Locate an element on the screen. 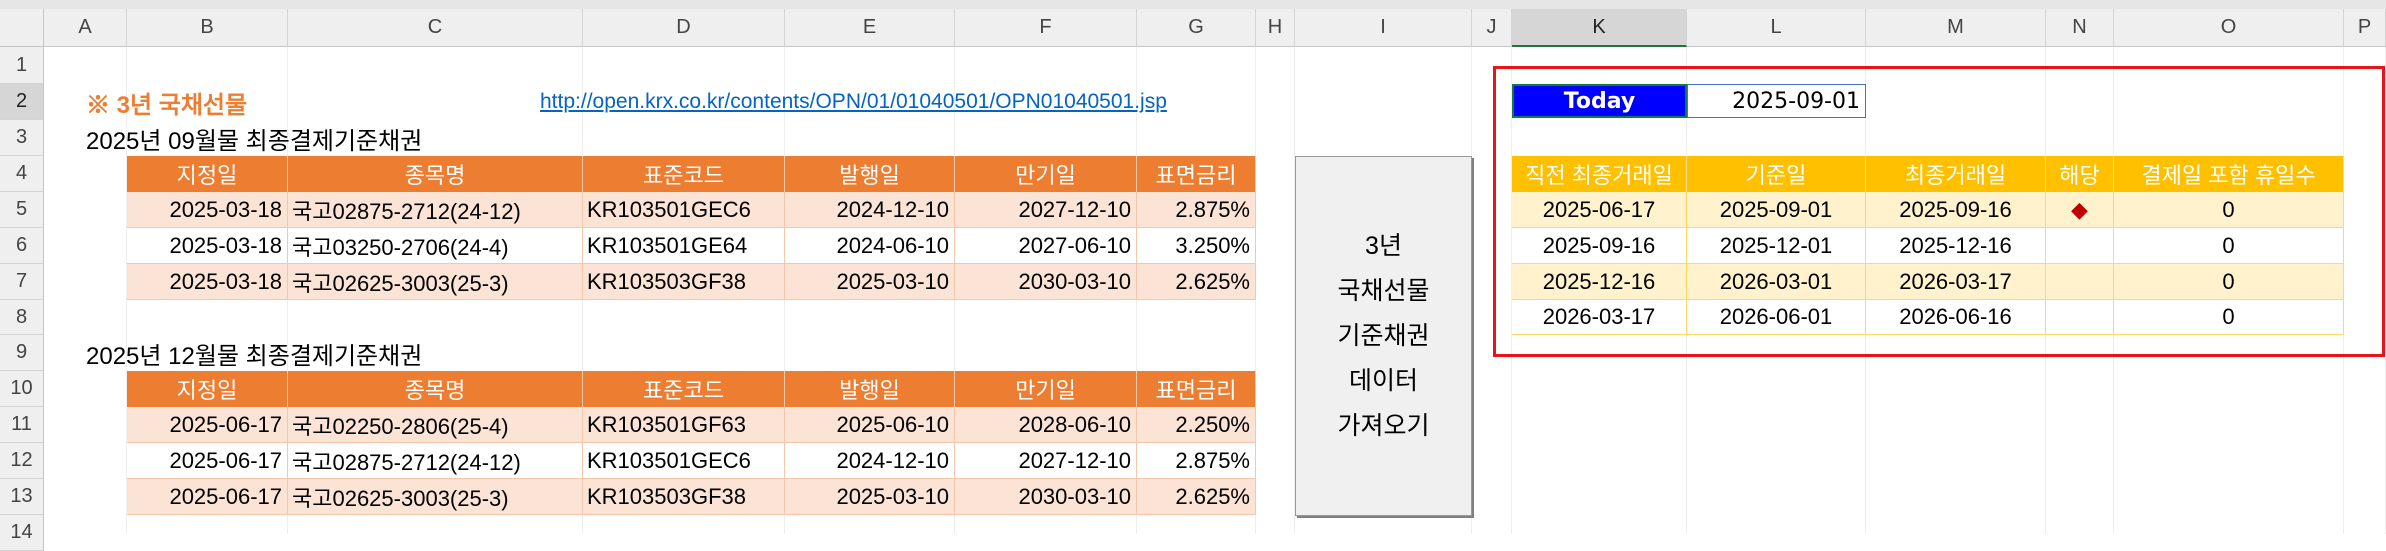 The image size is (2386, 551). column-header-d: D is located at coordinates (684, 28).